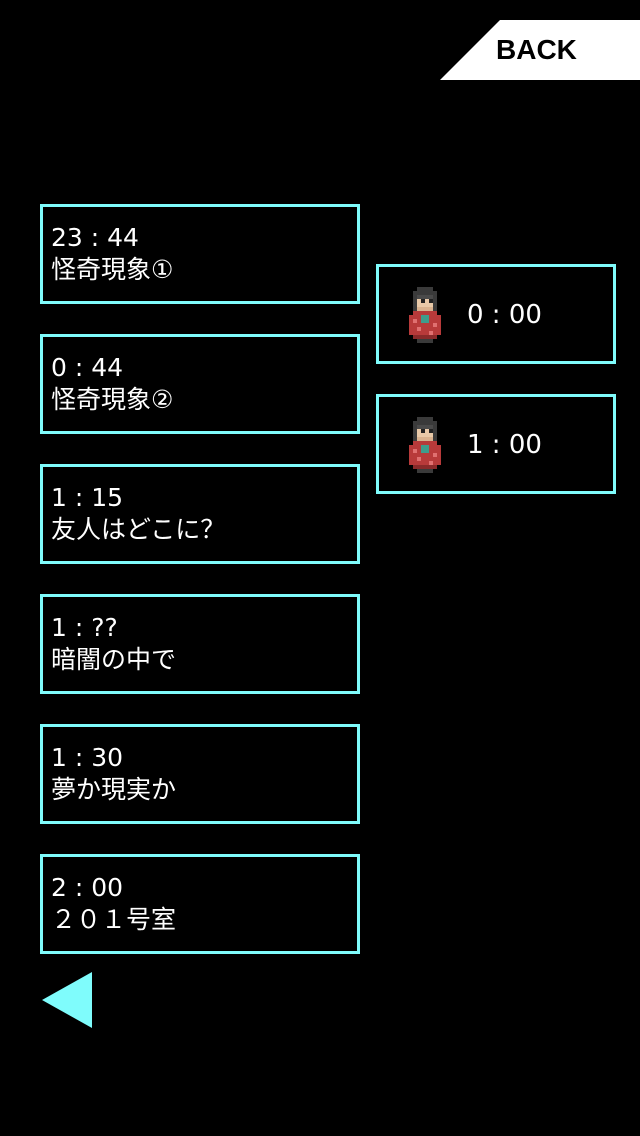 The image size is (640, 1136). I want to click on chapter-title: ２０１号室, so click(114, 919).